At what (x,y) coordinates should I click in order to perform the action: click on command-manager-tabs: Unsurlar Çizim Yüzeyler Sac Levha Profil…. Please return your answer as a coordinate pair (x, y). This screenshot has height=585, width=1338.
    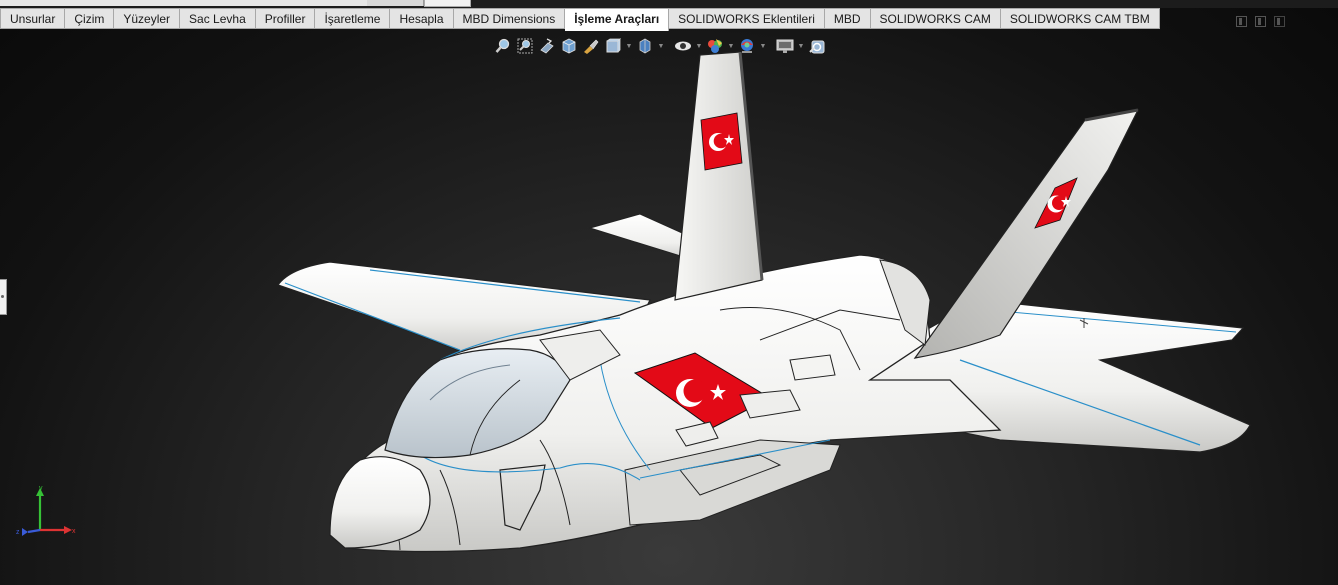
    Looking at the image, I should click on (580, 19).